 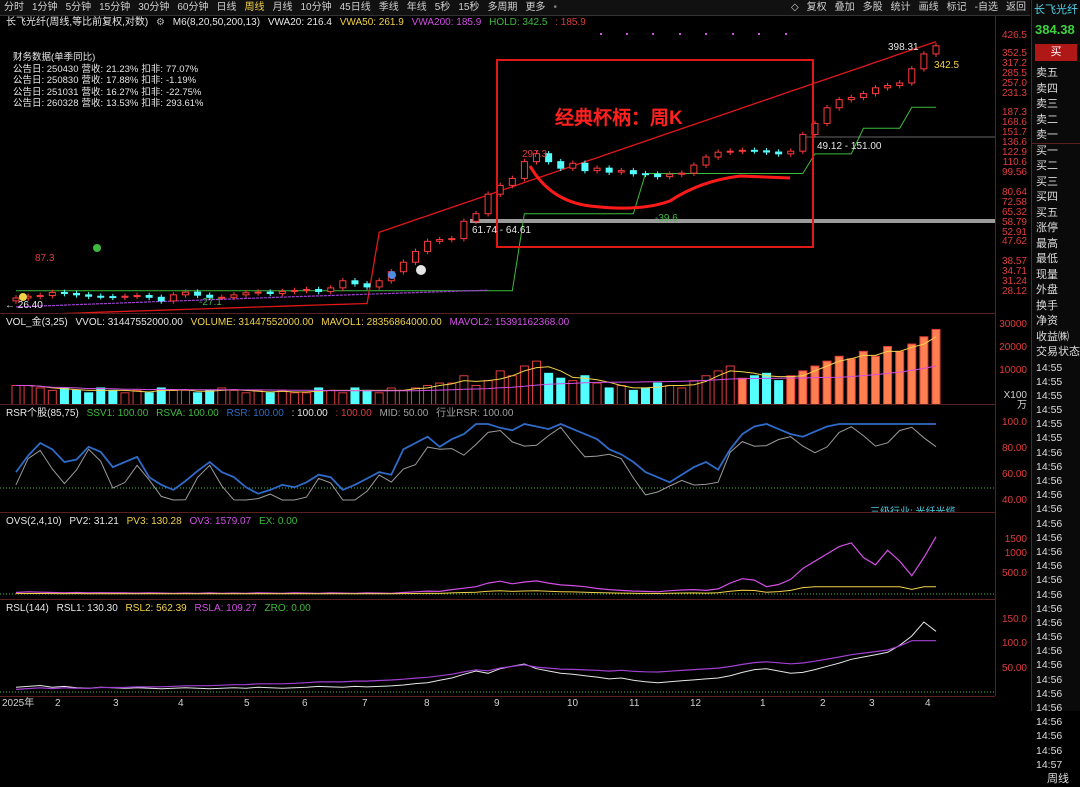 What do you see at coordinates (1014, 668) in the screenshot?
I see `axis-tick: 50.00` at bounding box center [1014, 668].